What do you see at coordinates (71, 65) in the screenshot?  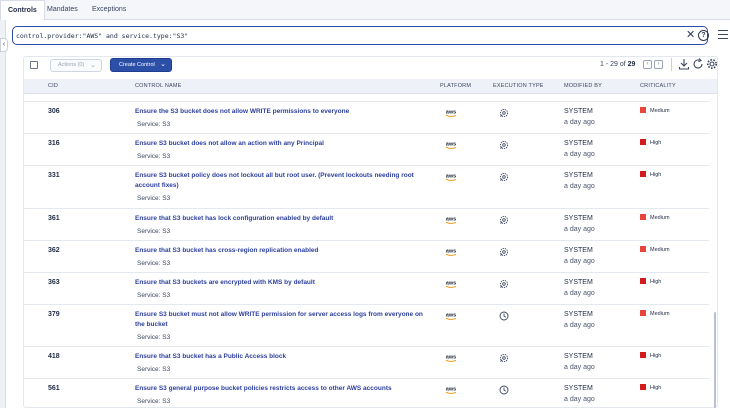 I see `actions-button-label: Actions (0)` at bounding box center [71, 65].